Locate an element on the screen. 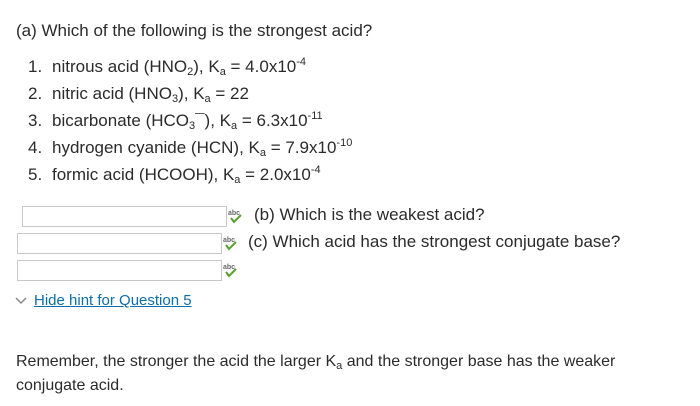  chevron-down-icon is located at coordinates (21, 301).